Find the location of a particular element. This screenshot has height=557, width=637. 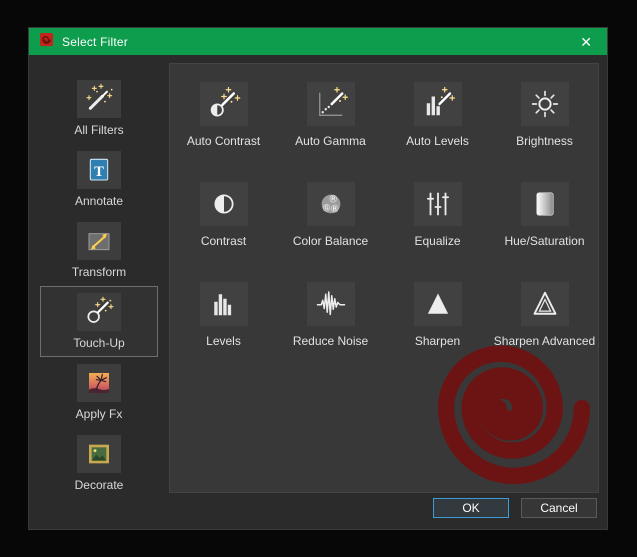

transform-icon is located at coordinates (99, 241).